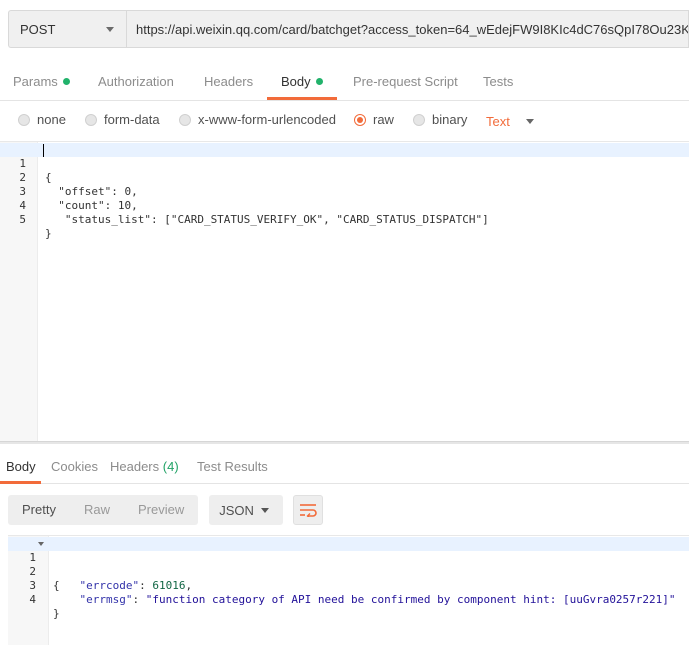  What do you see at coordinates (68, 177) in the screenshot?
I see `code-line: 2 "offset": 0,` at bounding box center [68, 177].